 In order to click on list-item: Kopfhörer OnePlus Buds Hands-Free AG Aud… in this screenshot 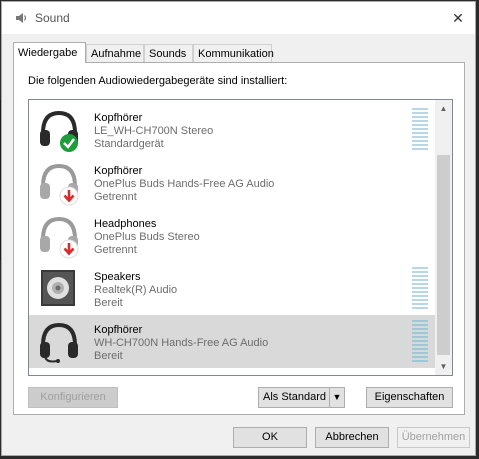, I will do `click(232, 182)`.